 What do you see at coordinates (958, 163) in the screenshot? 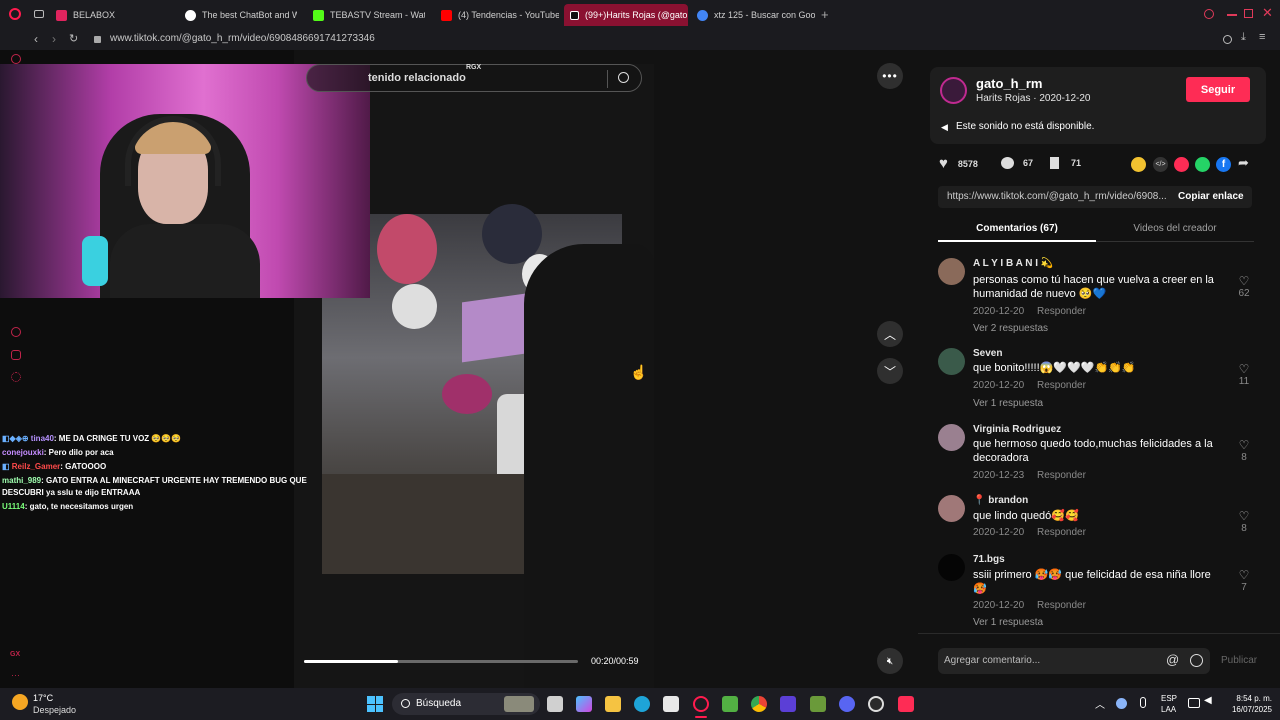
I see `like-button: ♥ 8578` at bounding box center [958, 163].